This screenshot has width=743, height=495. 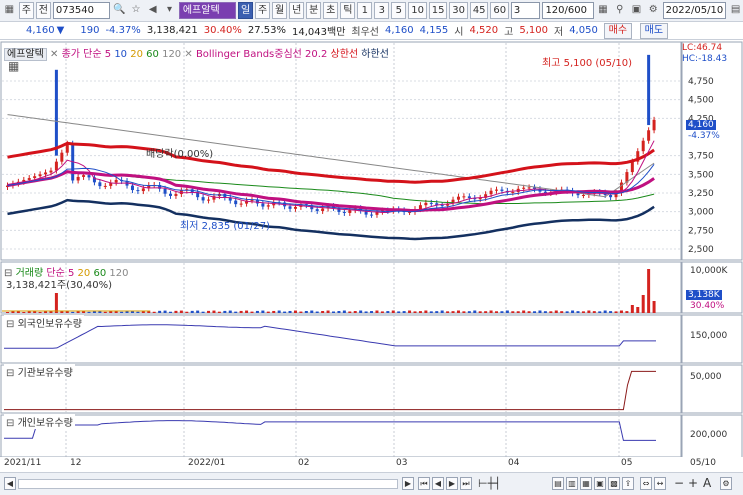 What do you see at coordinates (262, 10) in the screenshot?
I see `period-week-button: 주` at bounding box center [262, 10].